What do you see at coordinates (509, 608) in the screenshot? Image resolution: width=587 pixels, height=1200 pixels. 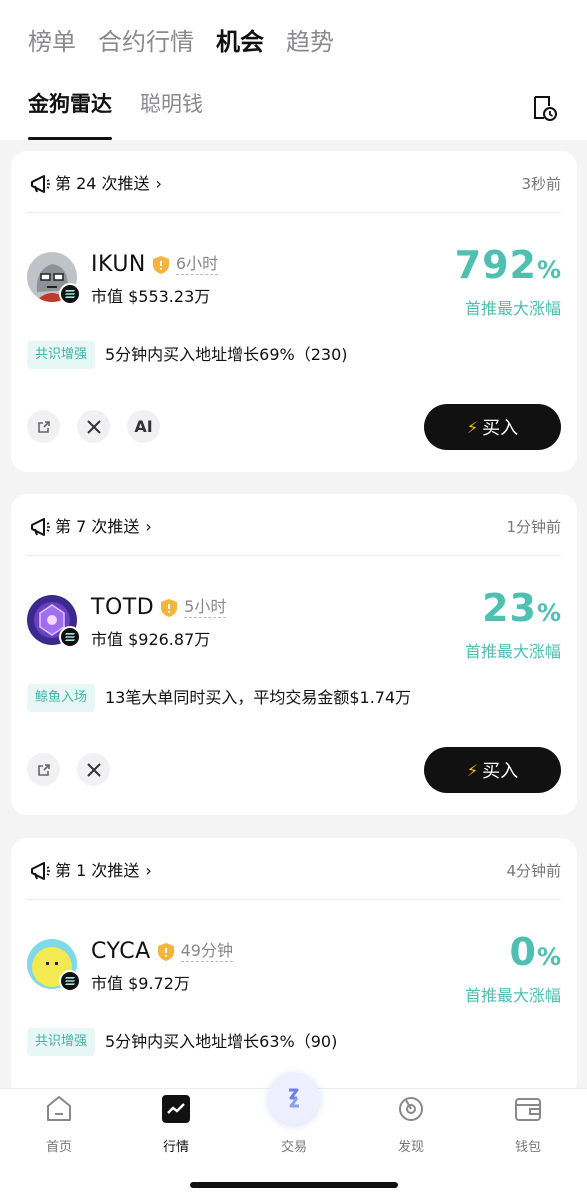 I see `max-gain-value: 23` at bounding box center [509, 608].